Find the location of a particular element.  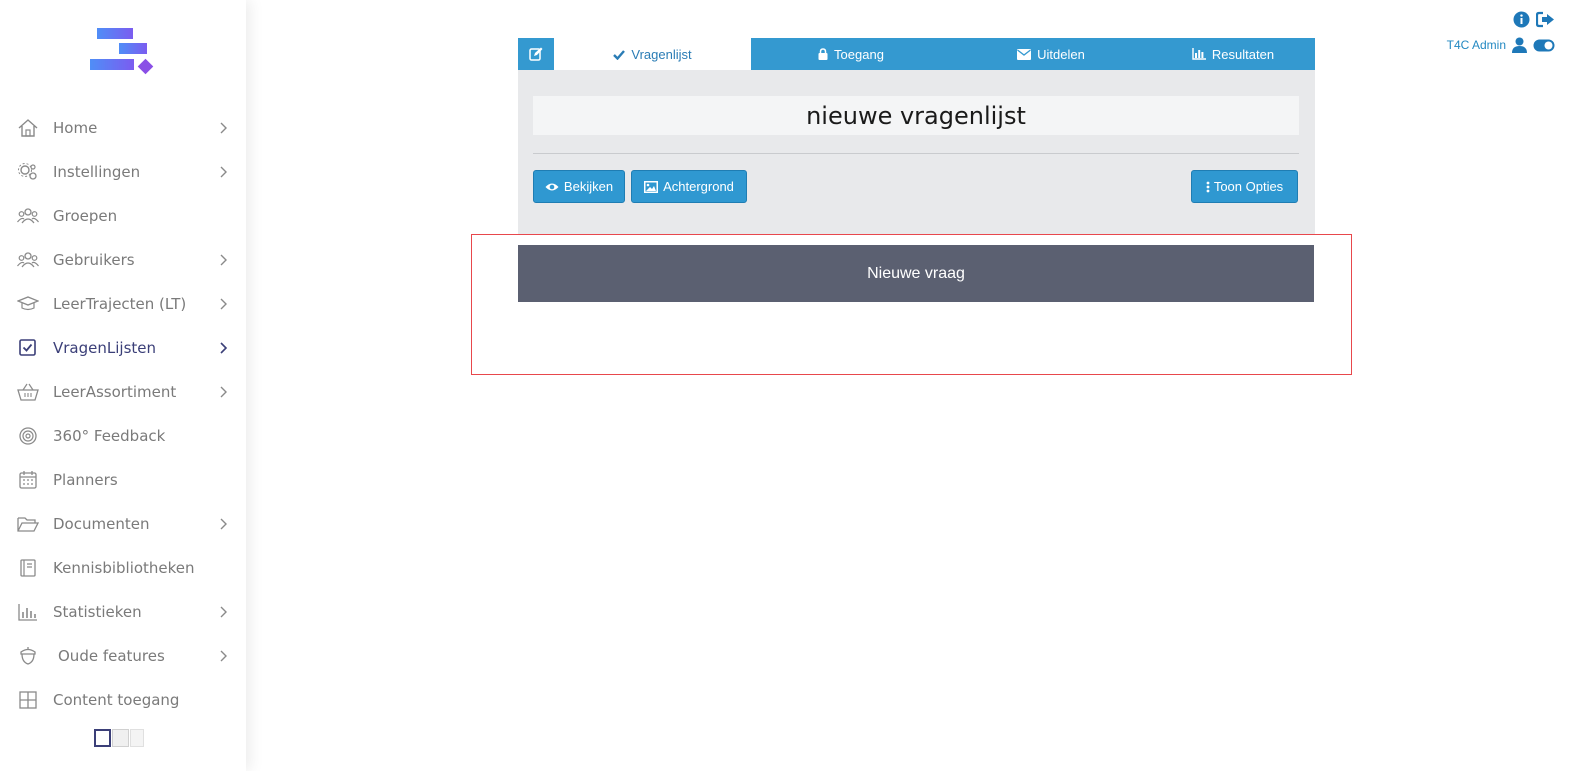

button-label: Toon Opties is located at coordinates (1248, 186).